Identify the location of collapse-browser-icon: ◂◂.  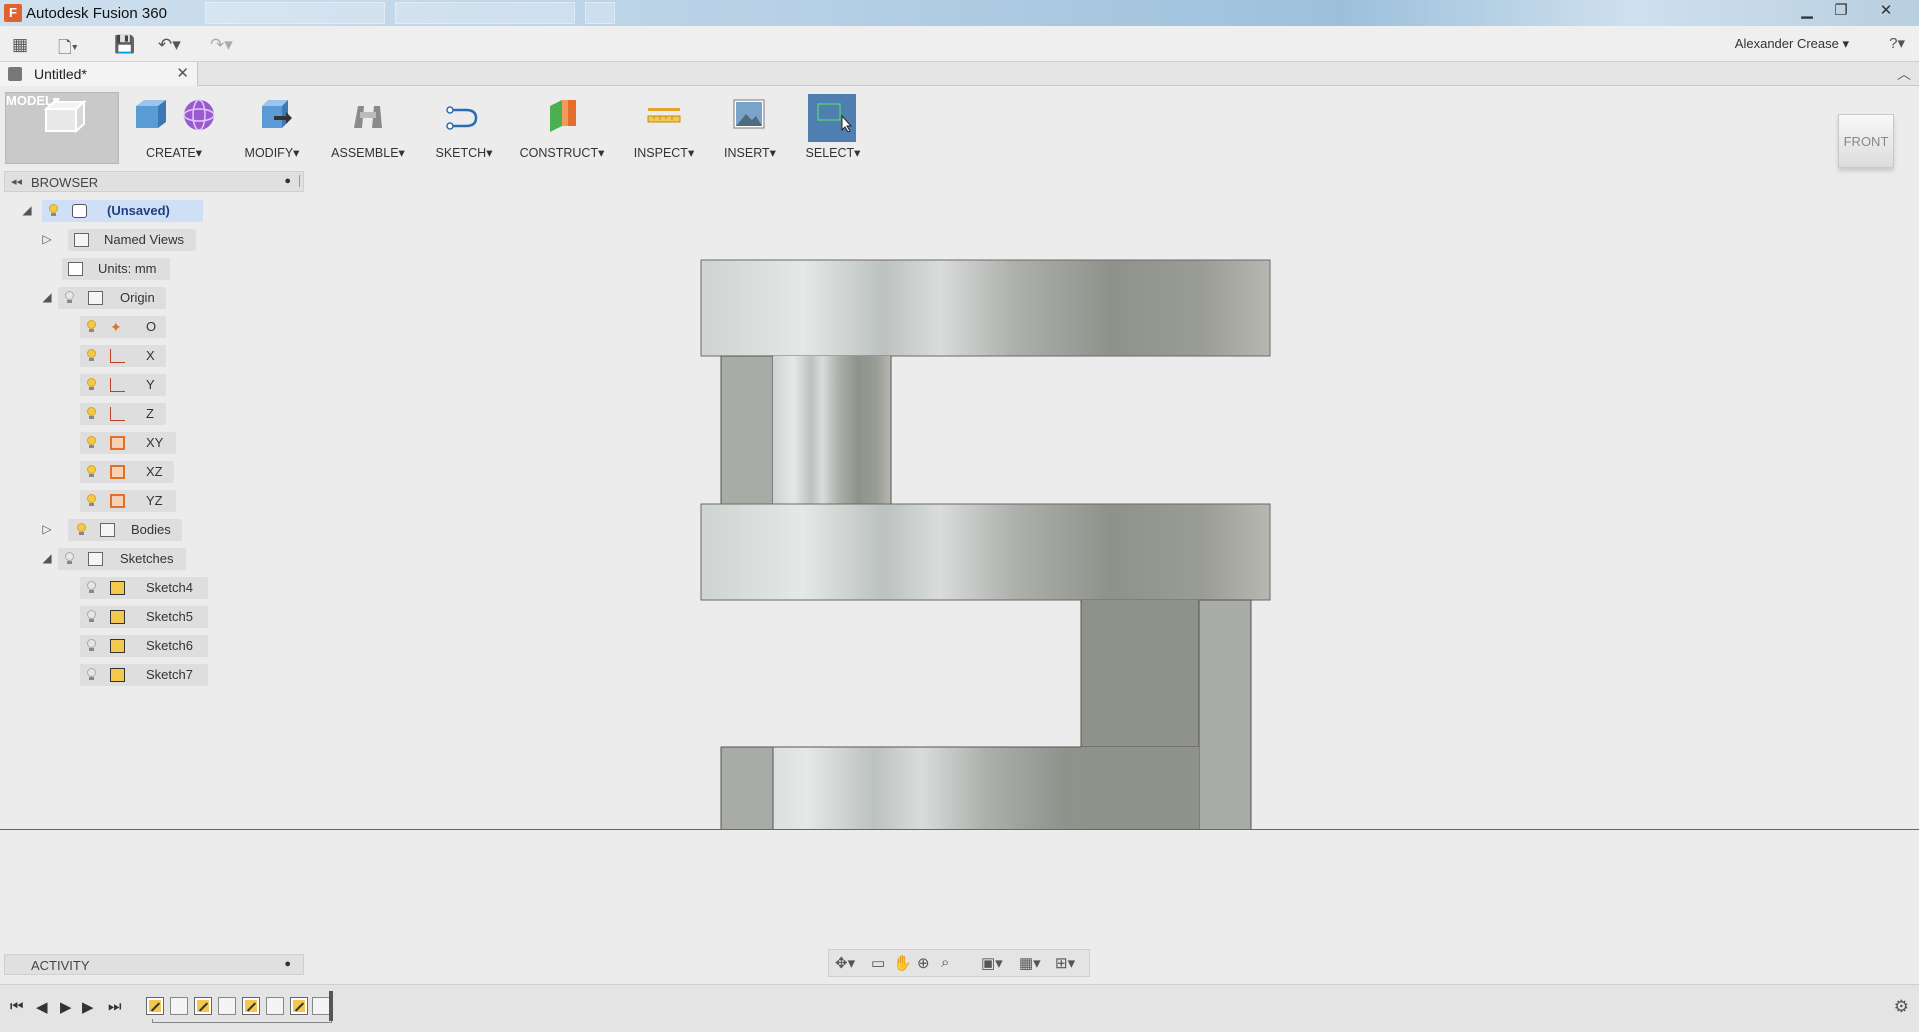
(16, 181).